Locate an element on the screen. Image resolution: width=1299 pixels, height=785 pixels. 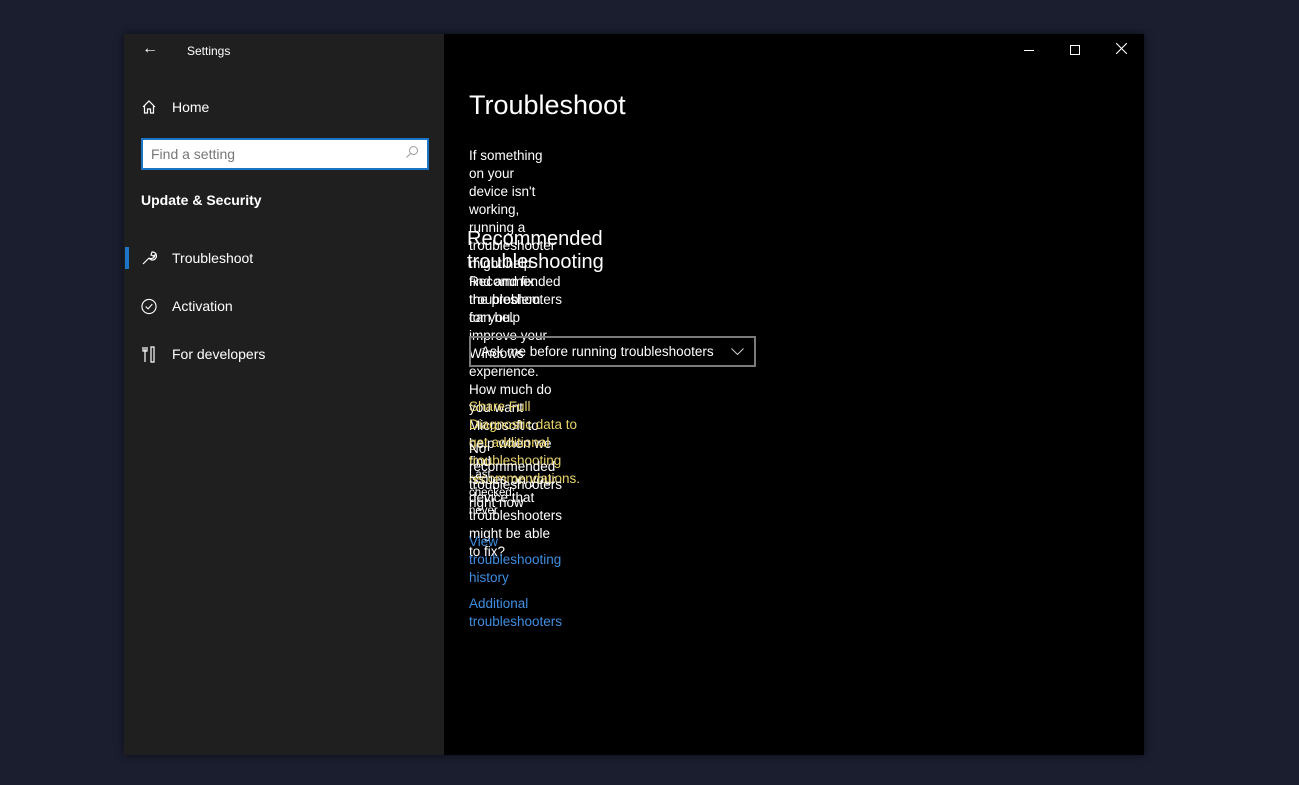
close-button is located at coordinates (1121, 50).